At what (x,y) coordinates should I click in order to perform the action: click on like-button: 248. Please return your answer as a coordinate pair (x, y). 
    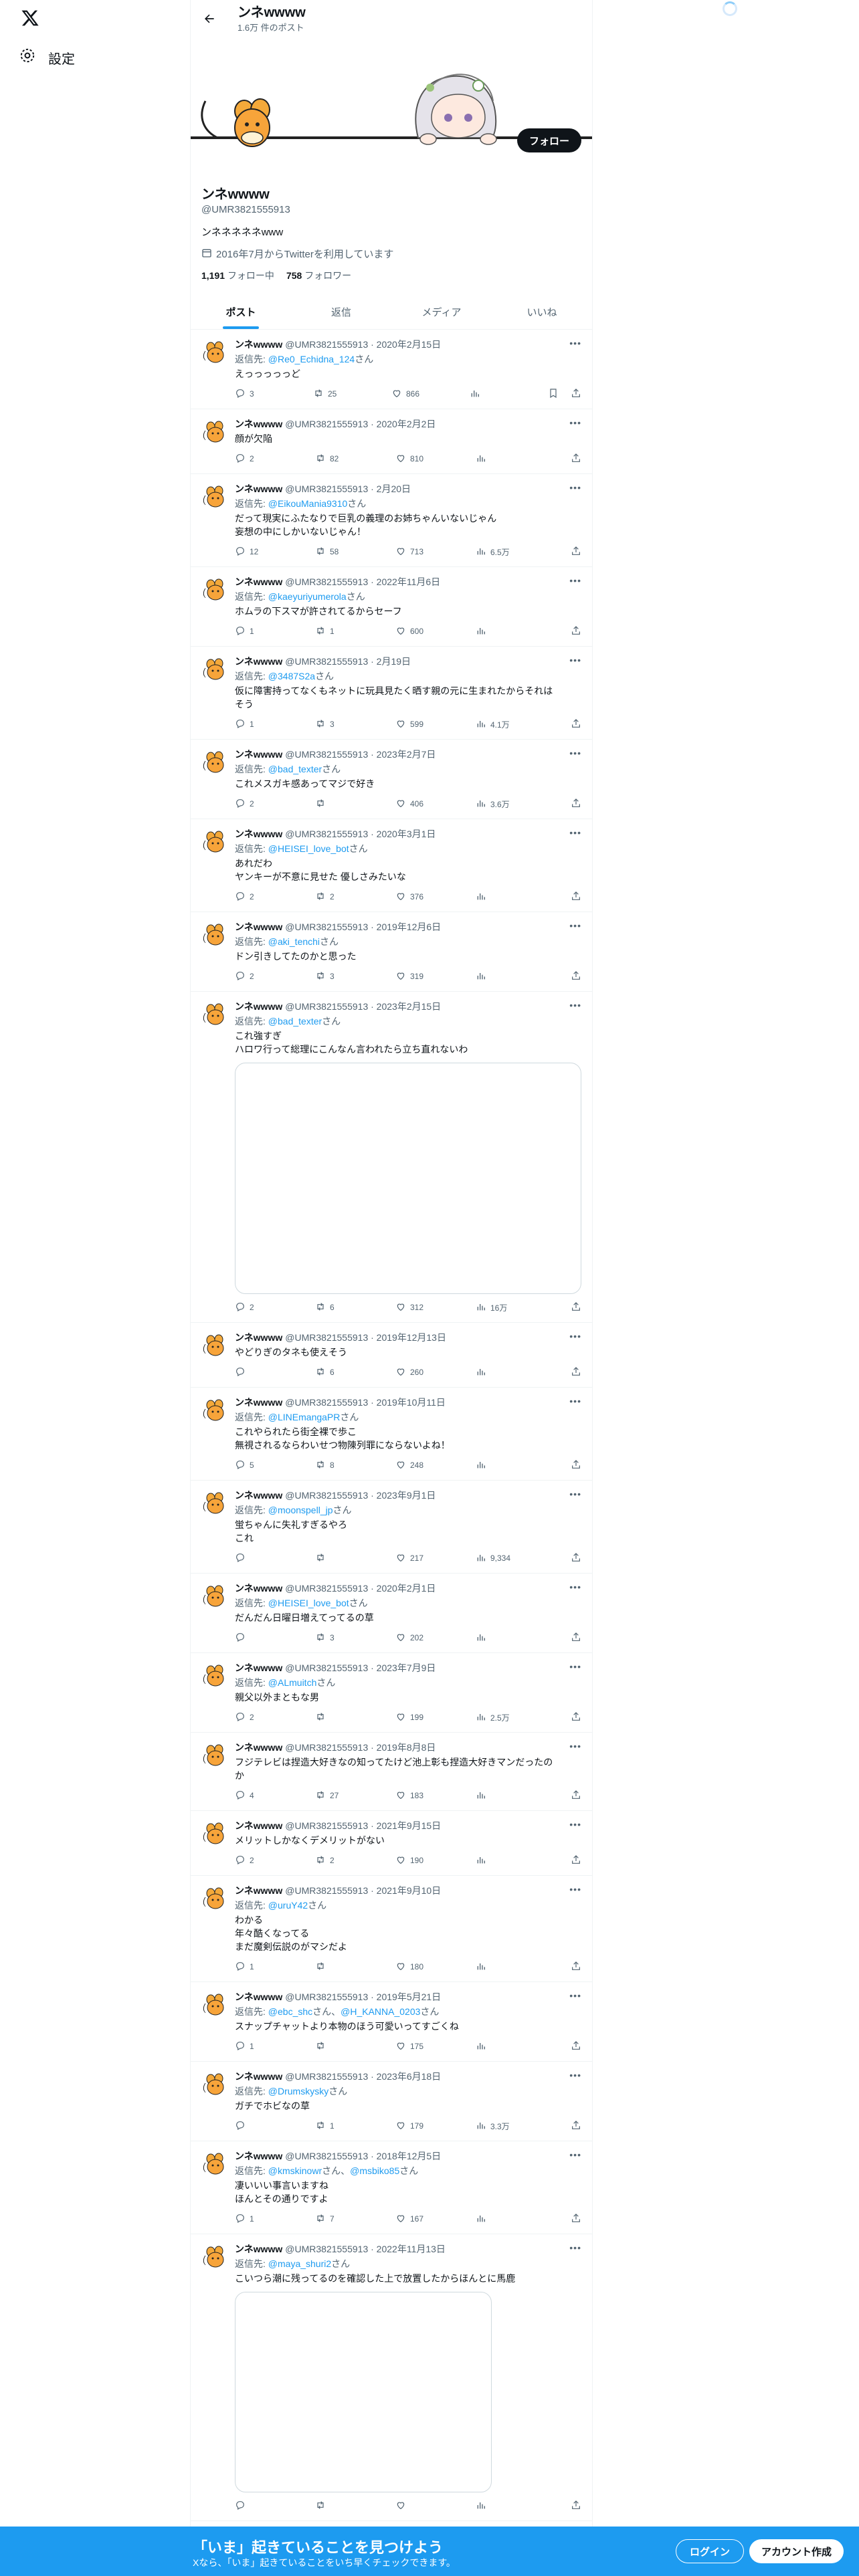
    Looking at the image, I should click on (435, 1466).